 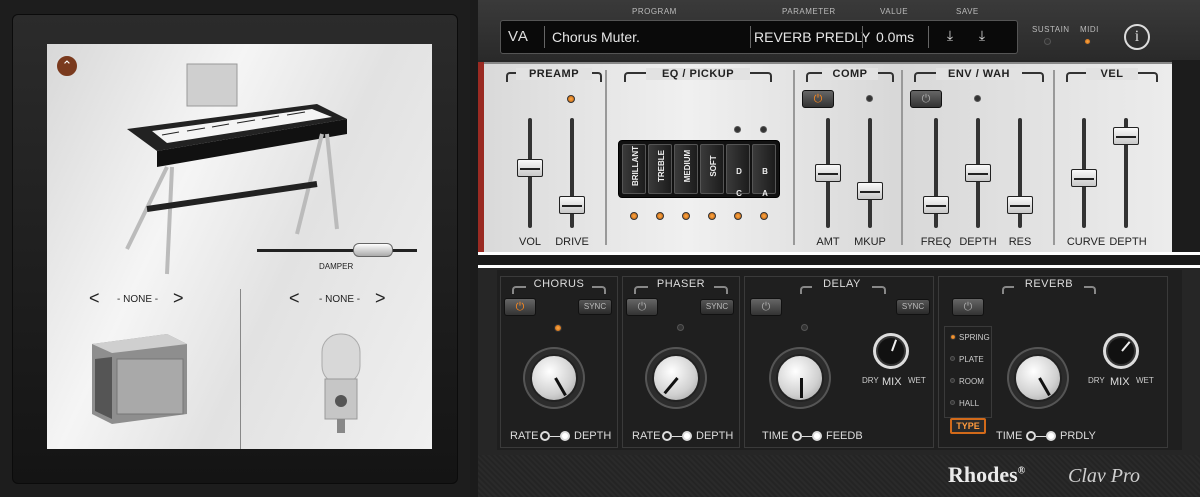 What do you see at coordinates (1038, 378) in the screenshot?
I see `reverb-knob` at bounding box center [1038, 378].